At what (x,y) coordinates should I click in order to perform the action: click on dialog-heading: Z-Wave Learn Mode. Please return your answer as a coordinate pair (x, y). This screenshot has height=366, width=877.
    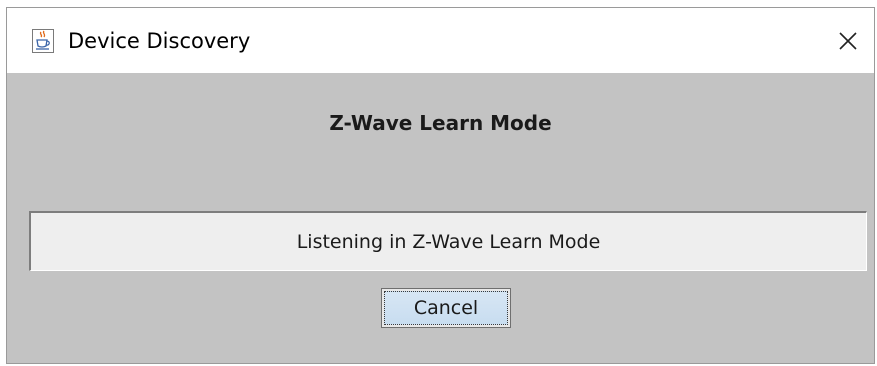
    Looking at the image, I should click on (440, 123).